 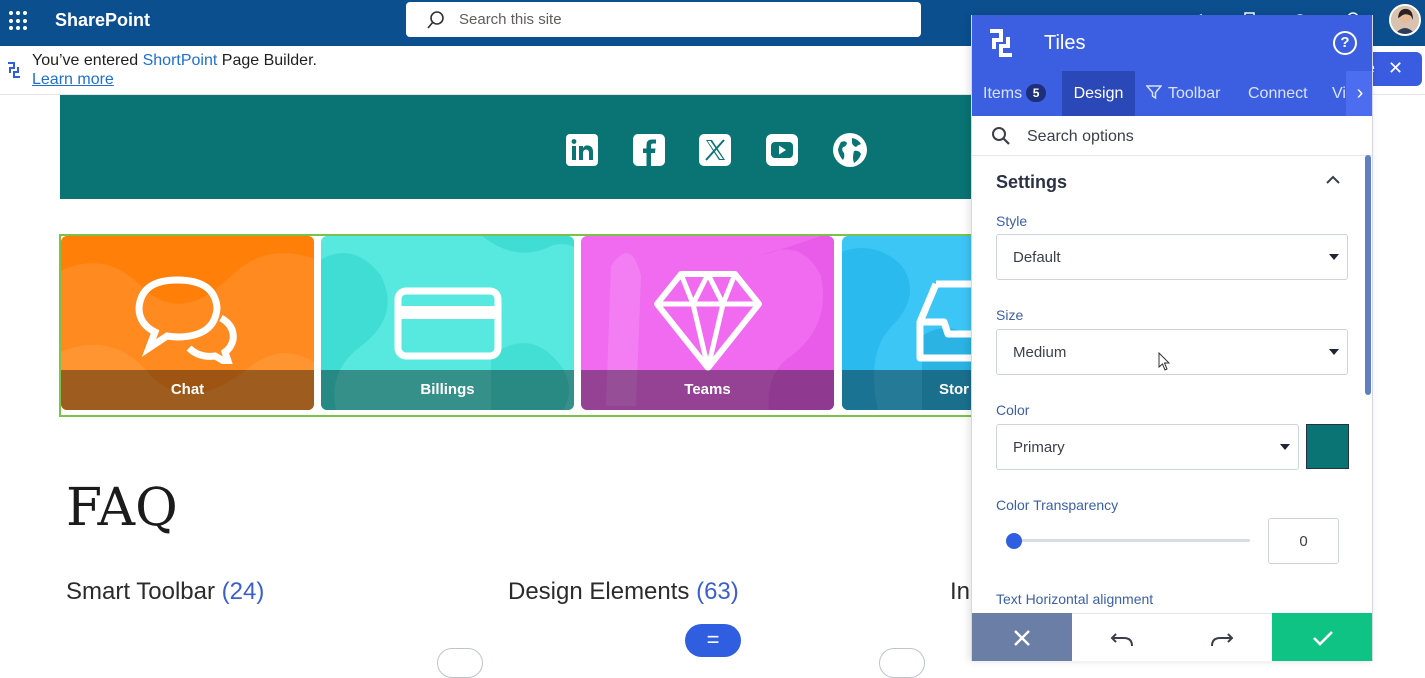 What do you see at coordinates (909, 390) in the screenshot?
I see `tile-label: Stor` at bounding box center [909, 390].